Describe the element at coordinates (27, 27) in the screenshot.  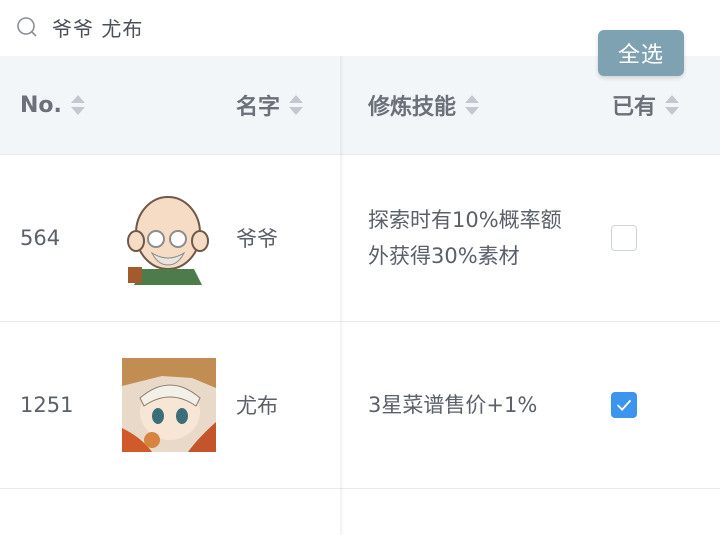
I see `search-icon` at that location.